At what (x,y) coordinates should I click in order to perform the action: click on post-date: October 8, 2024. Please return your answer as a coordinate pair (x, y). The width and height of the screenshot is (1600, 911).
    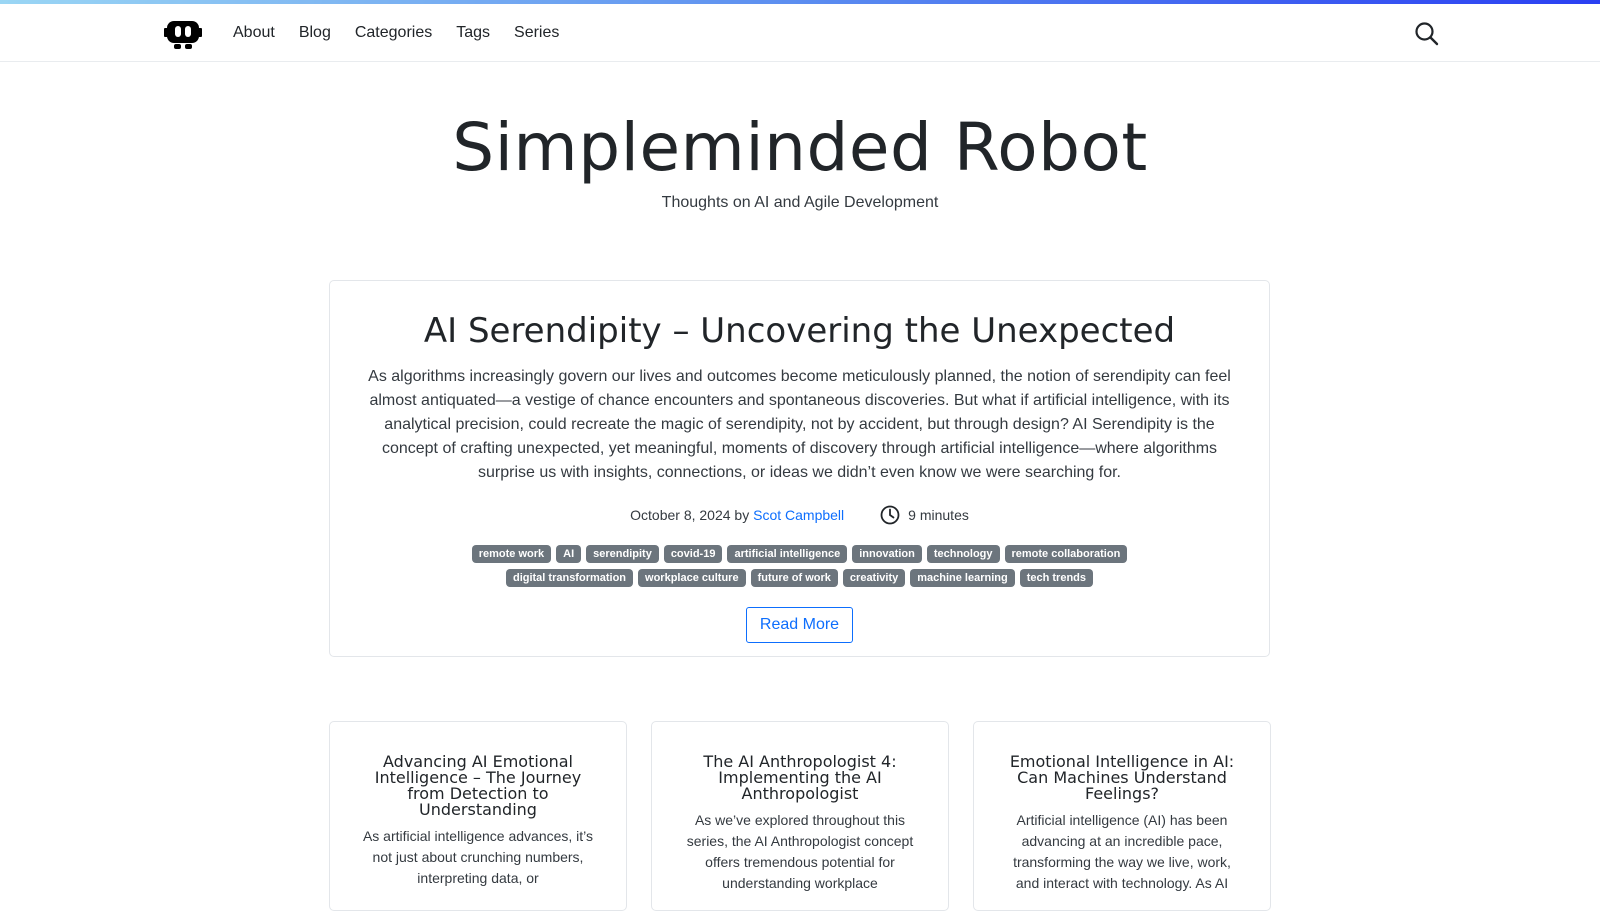
    Looking at the image, I should click on (680, 515).